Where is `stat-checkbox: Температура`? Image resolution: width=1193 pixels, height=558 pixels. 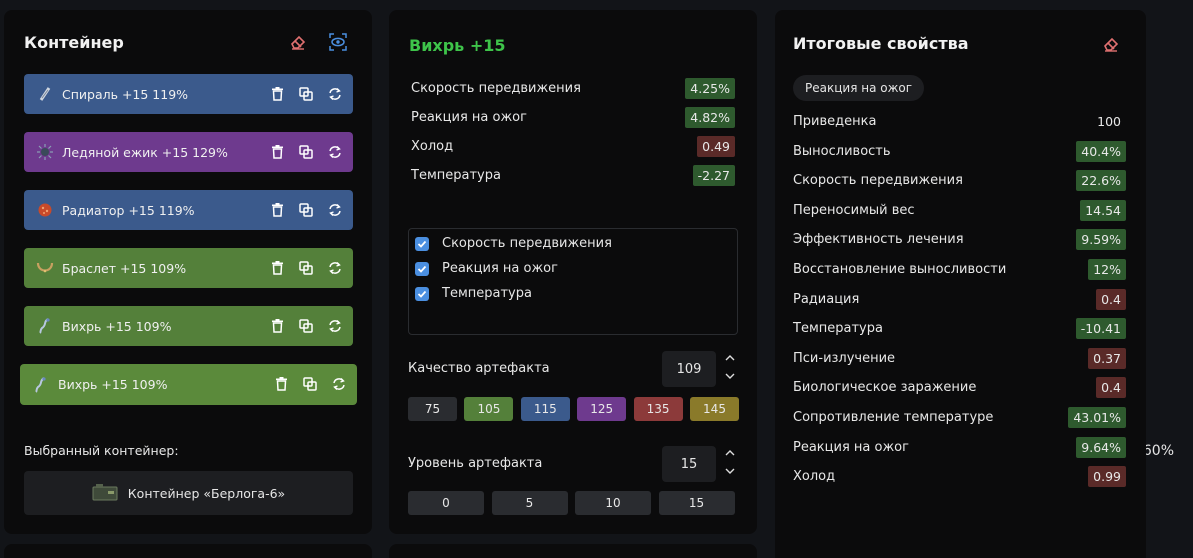
stat-checkbox: Температура is located at coordinates (473, 293).